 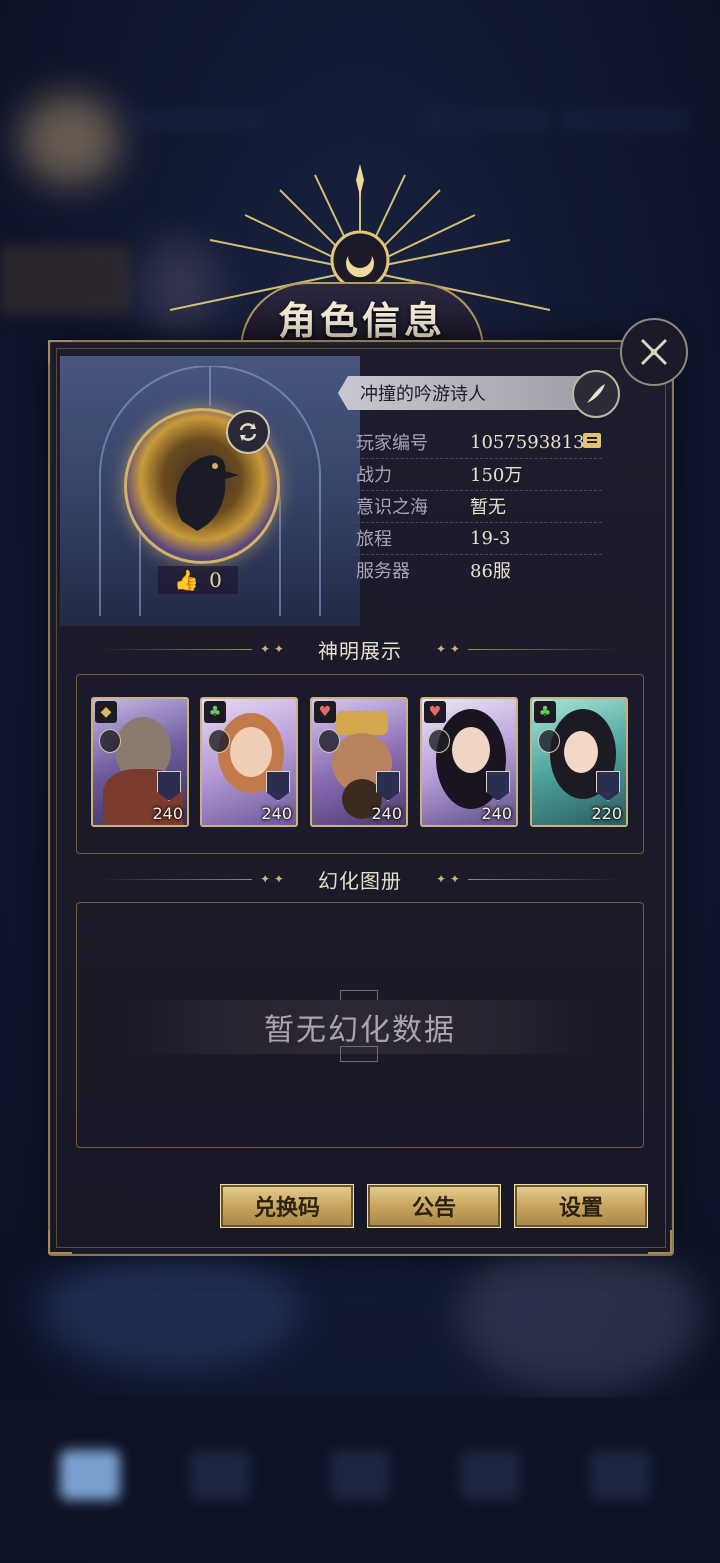 I want to click on like-button: 👍 0, so click(x=198, y=580).